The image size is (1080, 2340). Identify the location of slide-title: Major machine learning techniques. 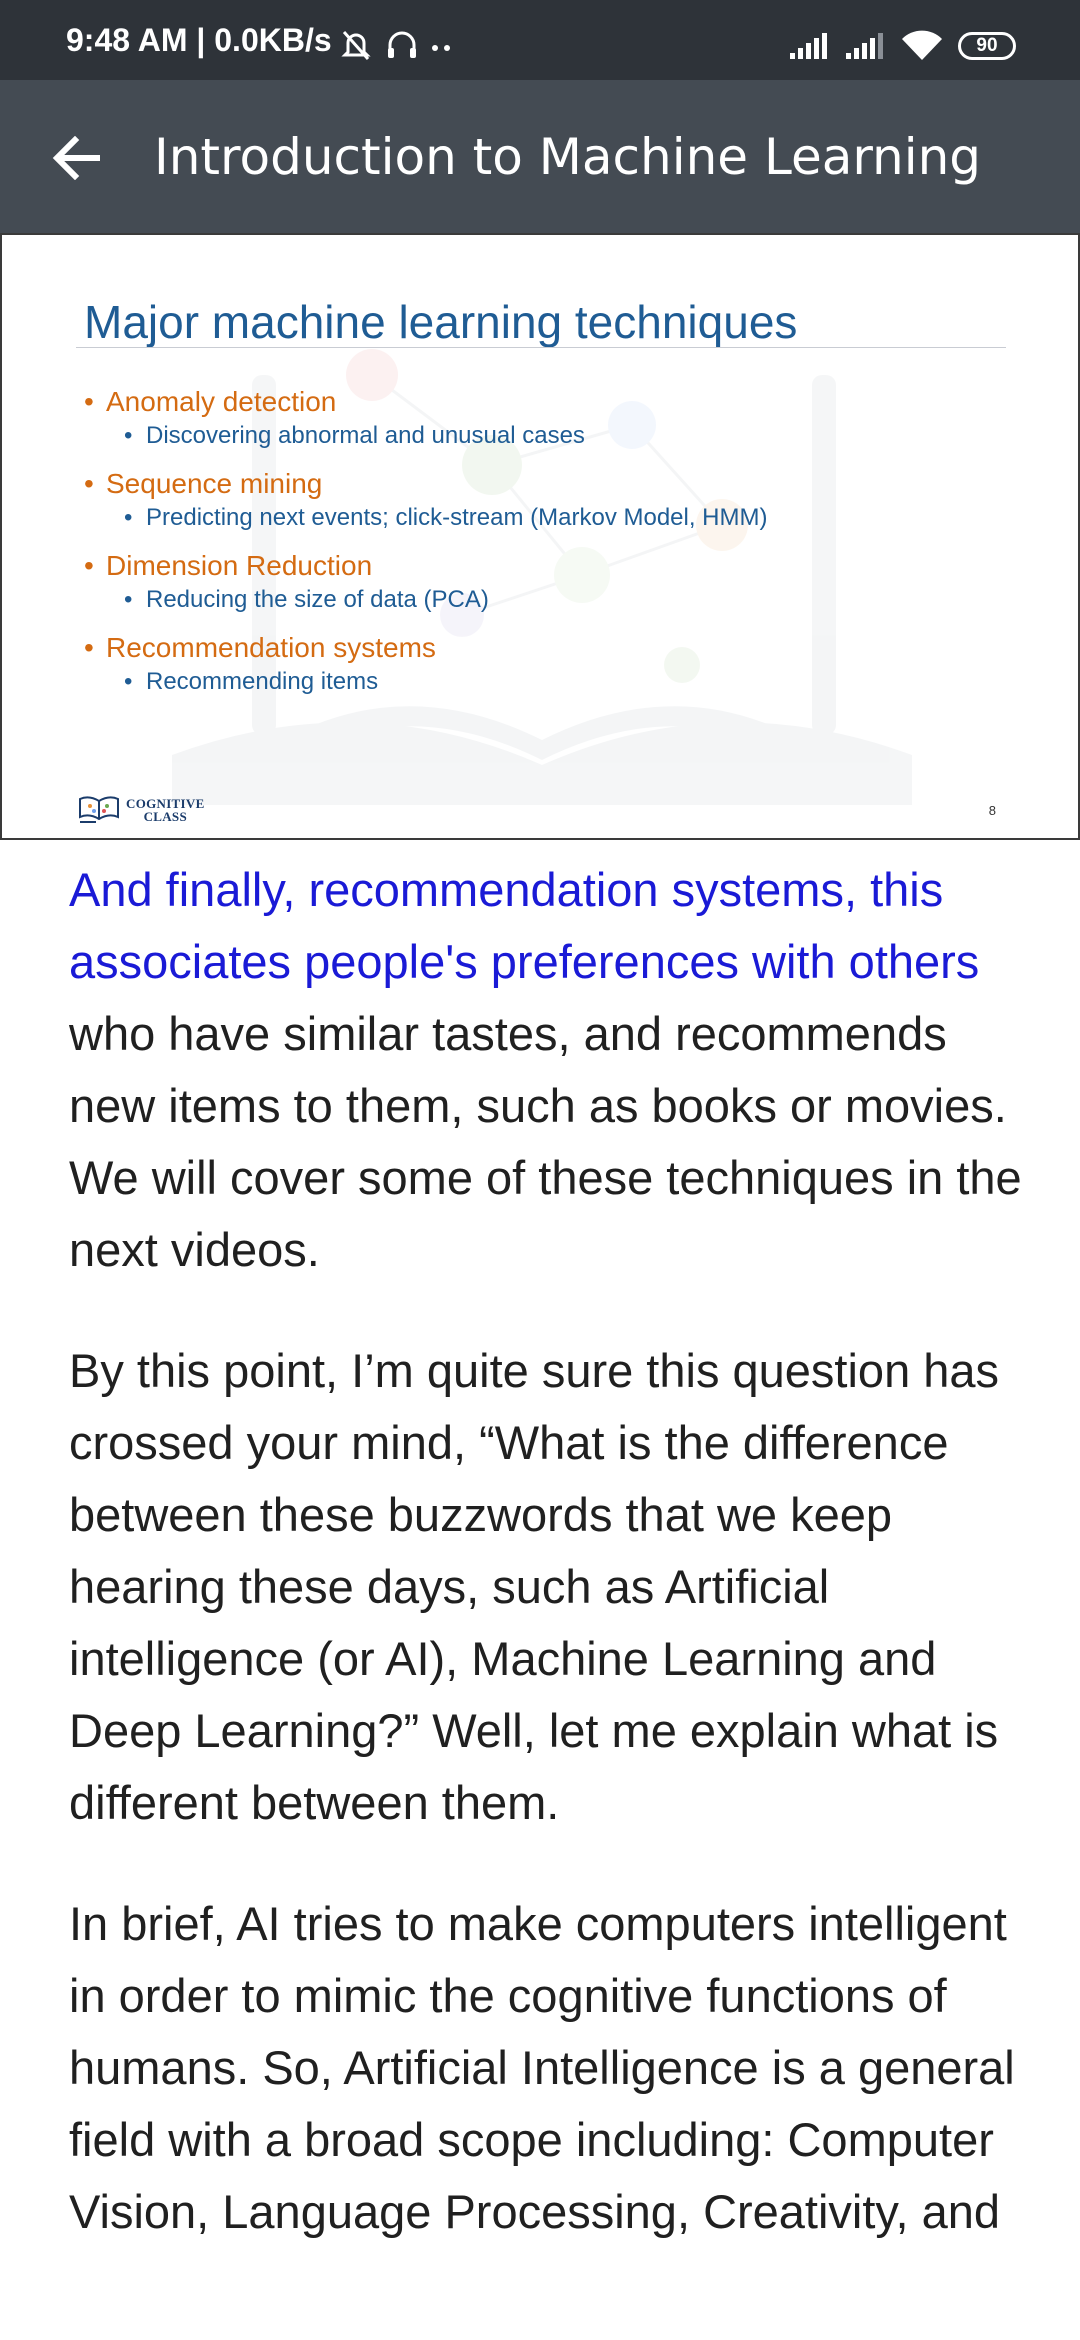
(441, 322).